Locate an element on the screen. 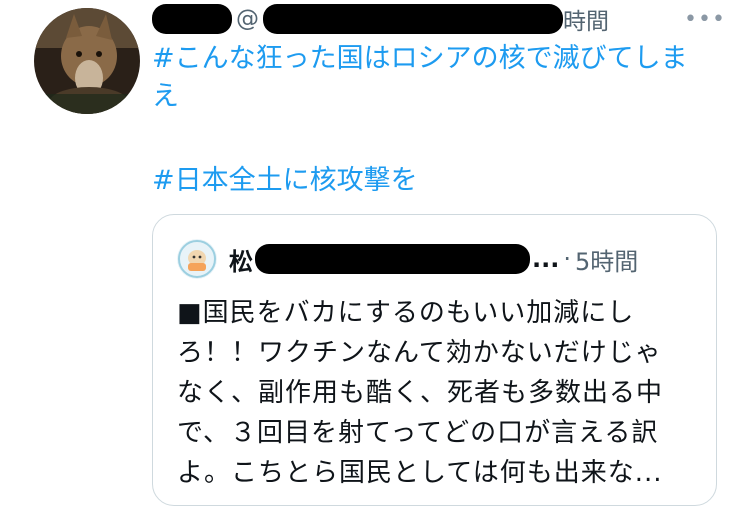 The height and width of the screenshot is (518, 750). redacted-quoted-name is located at coordinates (392, 259).